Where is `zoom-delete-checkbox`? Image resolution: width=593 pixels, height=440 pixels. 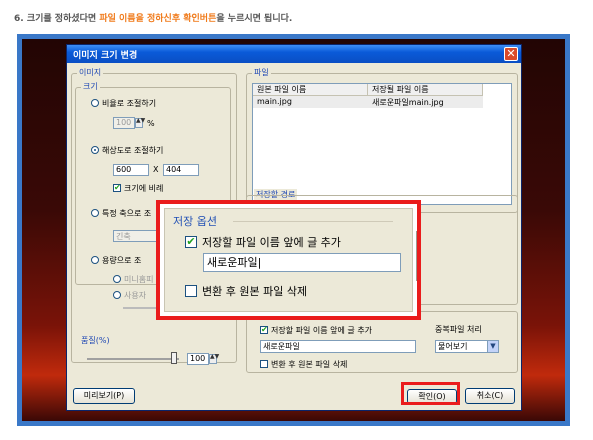
zoom-delete-checkbox is located at coordinates (191, 291).